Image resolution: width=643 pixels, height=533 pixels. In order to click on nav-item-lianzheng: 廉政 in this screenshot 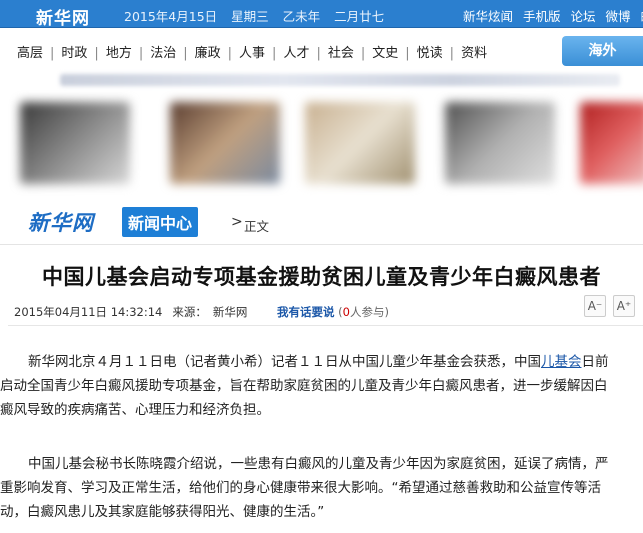, I will do `click(208, 51)`.